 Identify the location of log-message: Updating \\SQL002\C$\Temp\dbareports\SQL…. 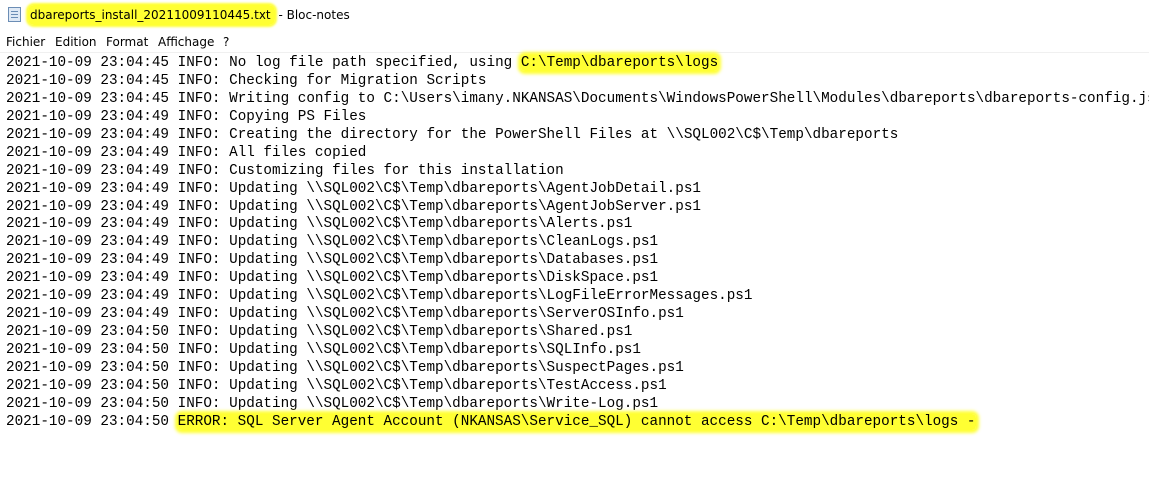
(435, 350).